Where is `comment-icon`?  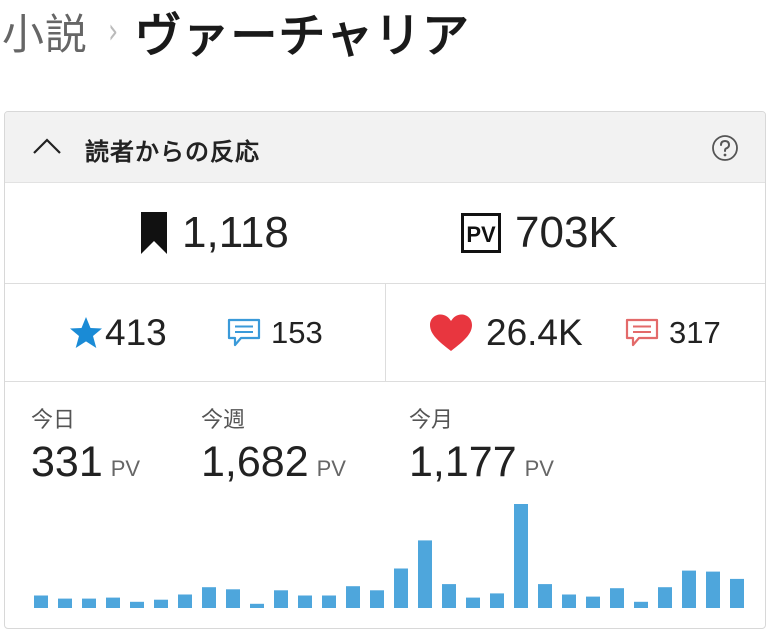
comment-icon is located at coordinates (642, 332).